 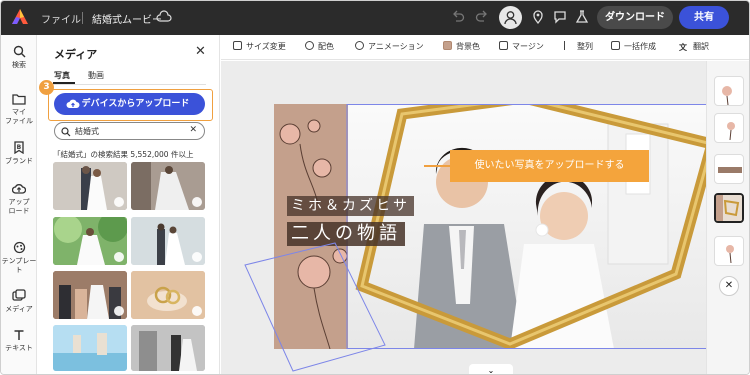 I want to click on tool-animation: アニメーション, so click(x=389, y=46).